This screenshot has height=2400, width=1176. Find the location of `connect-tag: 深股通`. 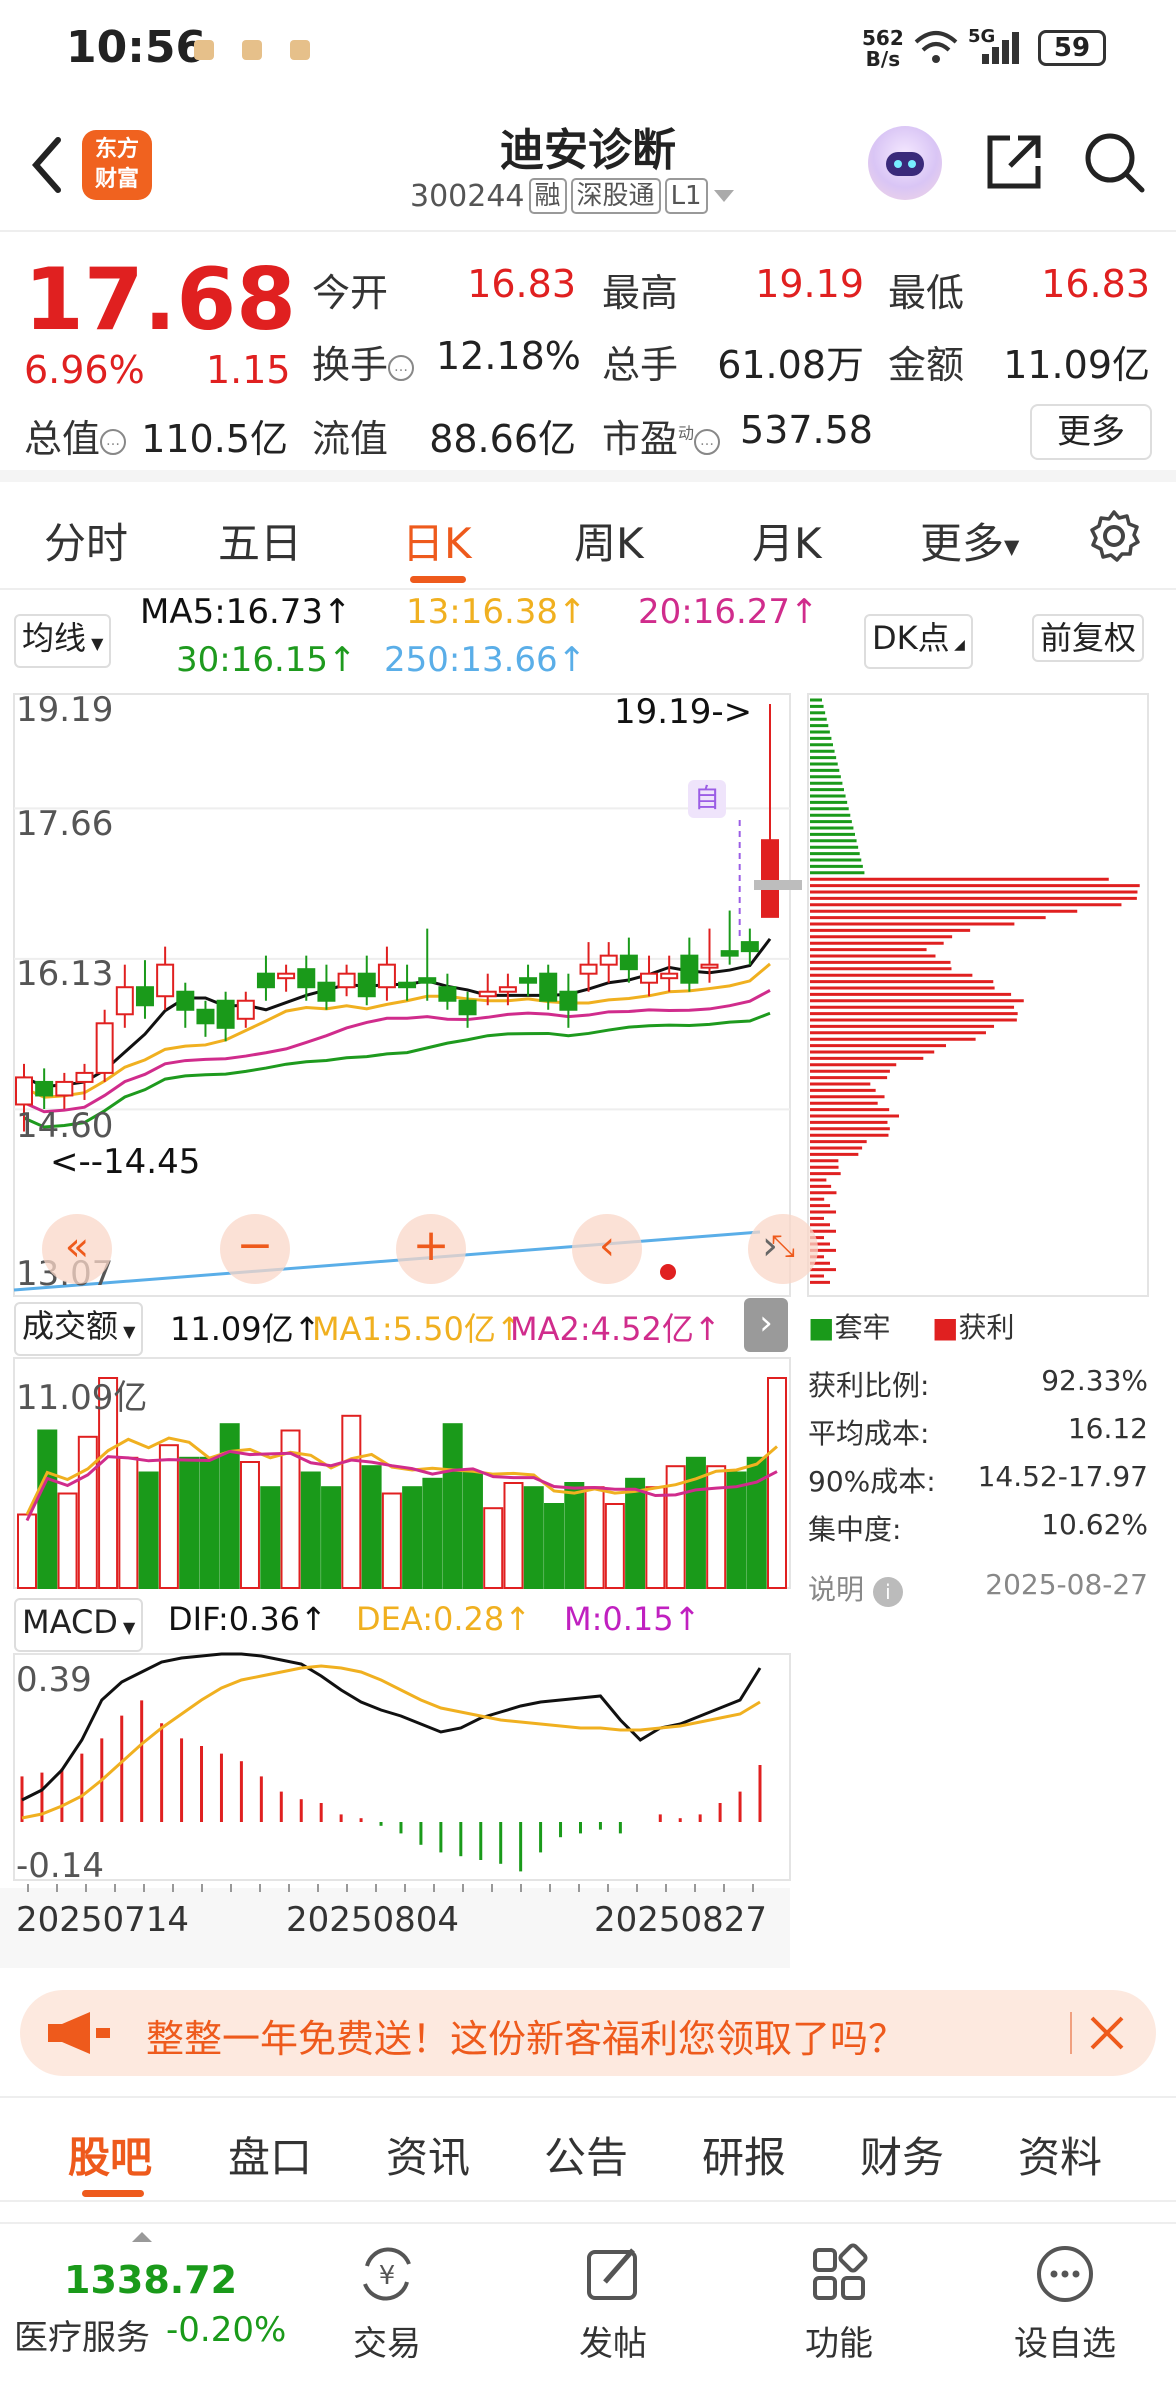

connect-tag: 深股通 is located at coordinates (615, 196).